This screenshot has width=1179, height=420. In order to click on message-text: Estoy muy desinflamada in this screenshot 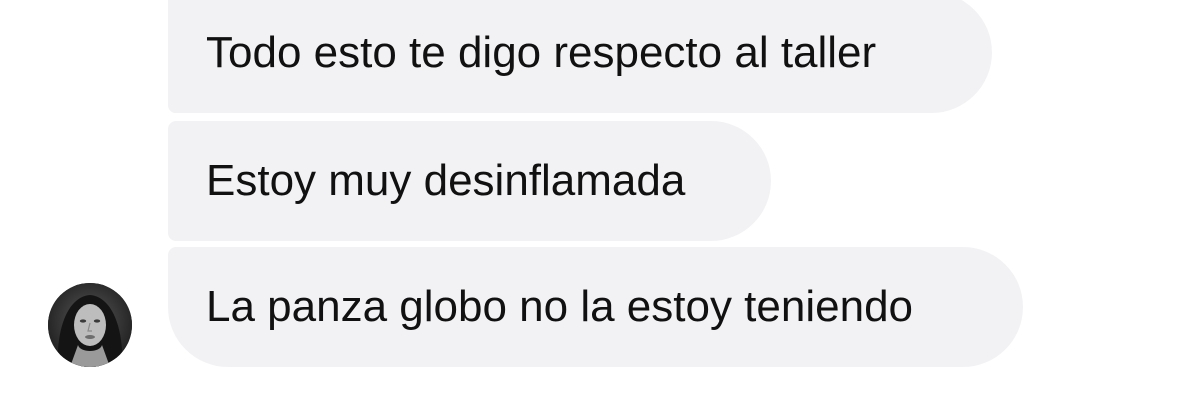, I will do `click(446, 180)`.